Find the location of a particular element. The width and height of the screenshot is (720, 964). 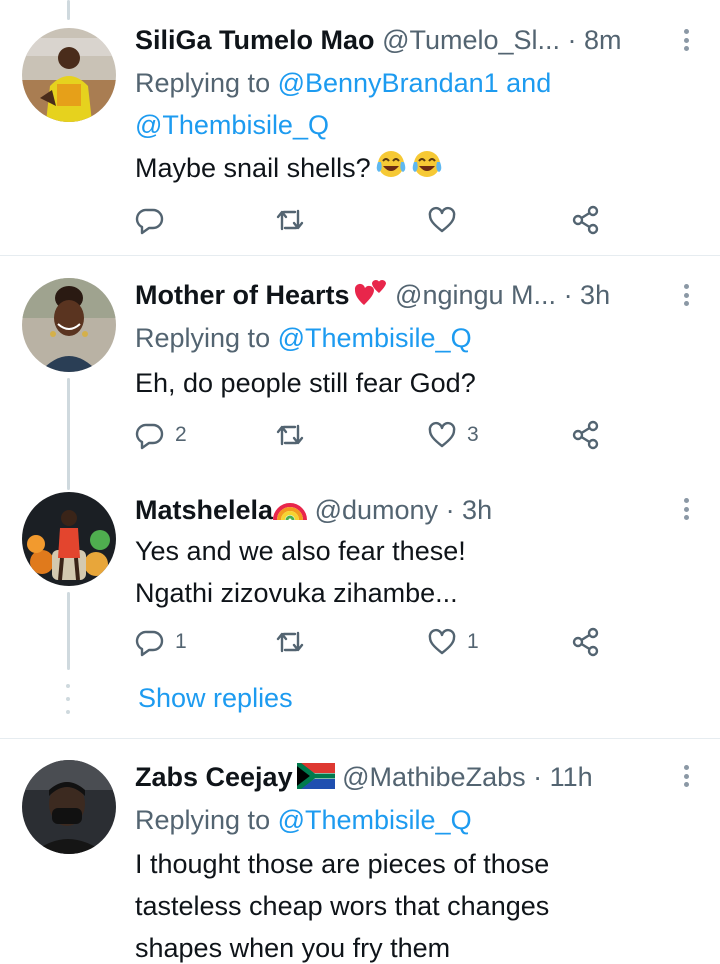

tweet-text: Eh, do people still fear God? is located at coordinates (305, 383).